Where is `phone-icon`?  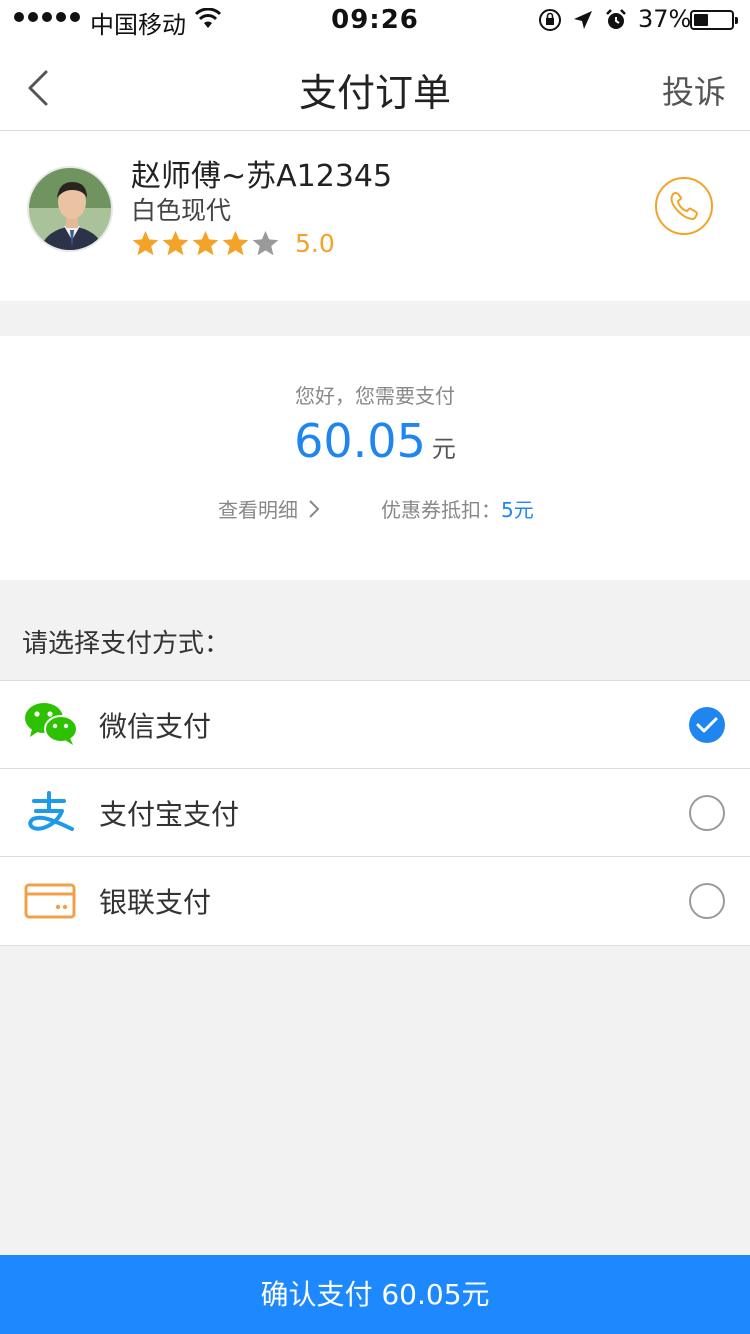
phone-icon is located at coordinates (684, 206).